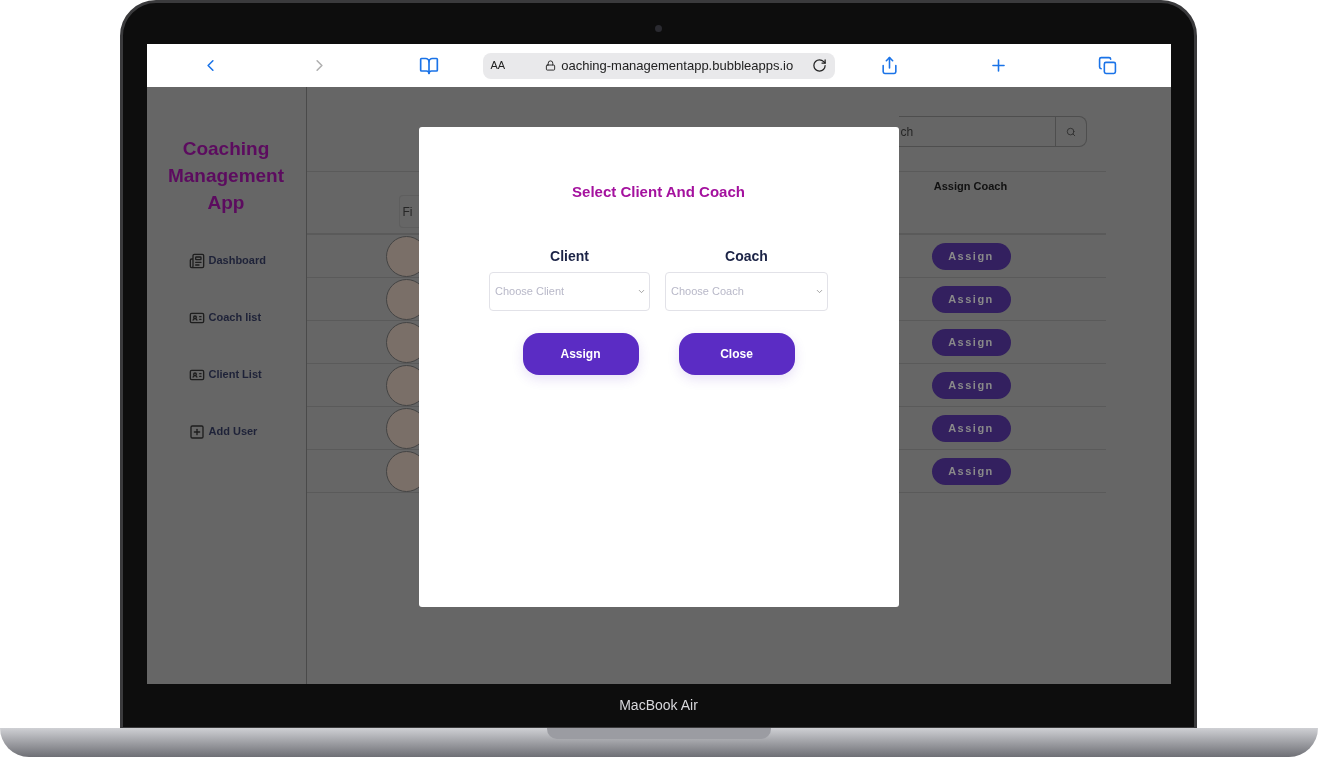  Describe the element at coordinates (707, 291) in the screenshot. I see `select-placeholder: Choose Coach` at that location.